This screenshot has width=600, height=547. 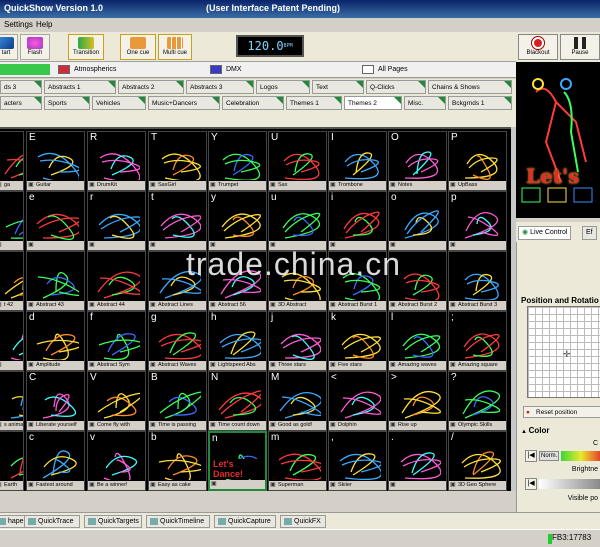 What do you see at coordinates (184, 103) in the screenshot?
I see `page-tab-row2-3: Music+Dancers` at bounding box center [184, 103].